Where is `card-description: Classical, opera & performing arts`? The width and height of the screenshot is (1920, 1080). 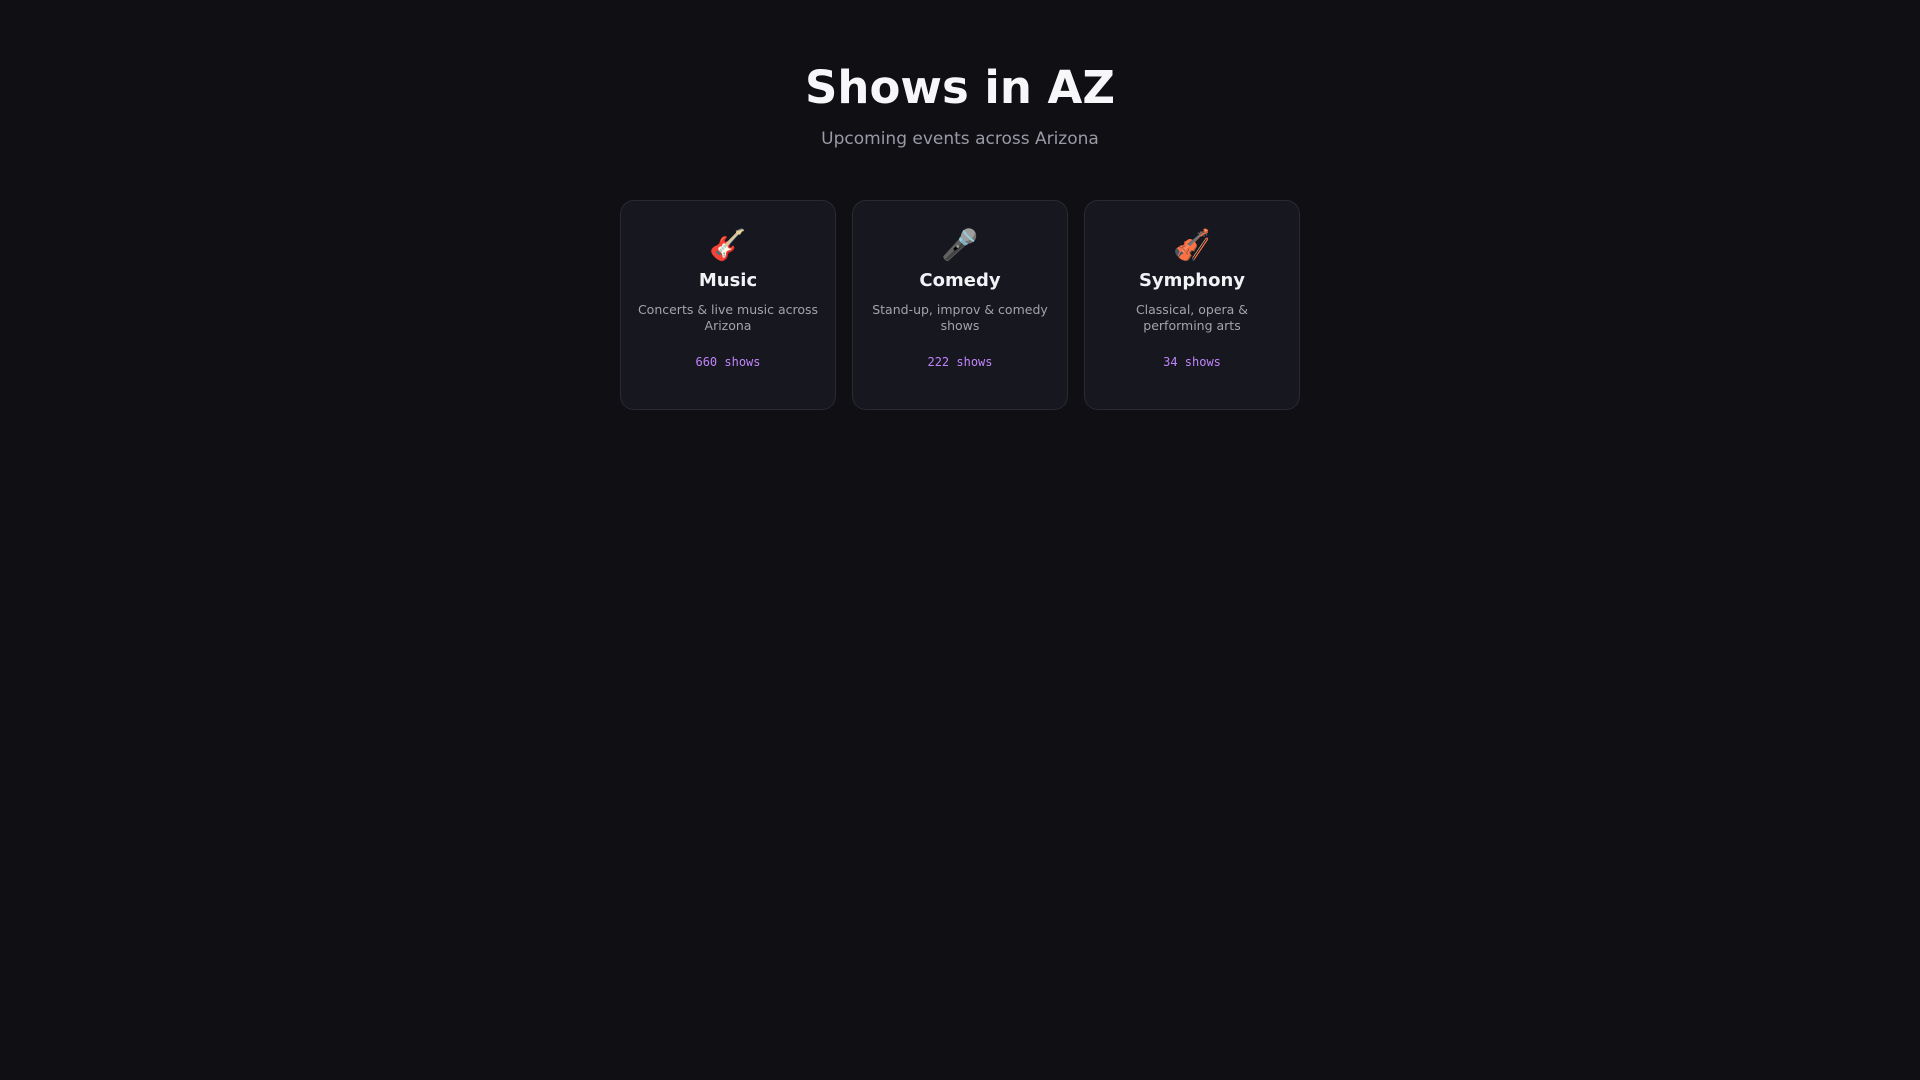
card-description: Classical, opera & performing arts is located at coordinates (1192, 317).